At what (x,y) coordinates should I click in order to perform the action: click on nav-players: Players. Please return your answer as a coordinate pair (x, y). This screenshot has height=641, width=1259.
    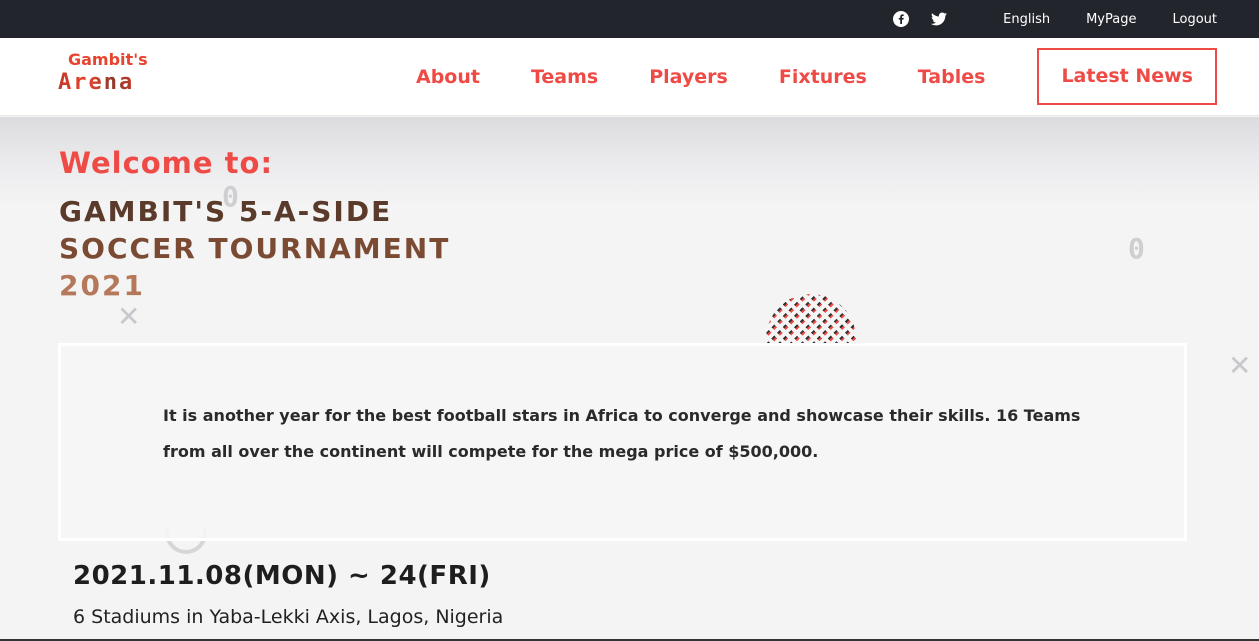
    Looking at the image, I should click on (688, 77).